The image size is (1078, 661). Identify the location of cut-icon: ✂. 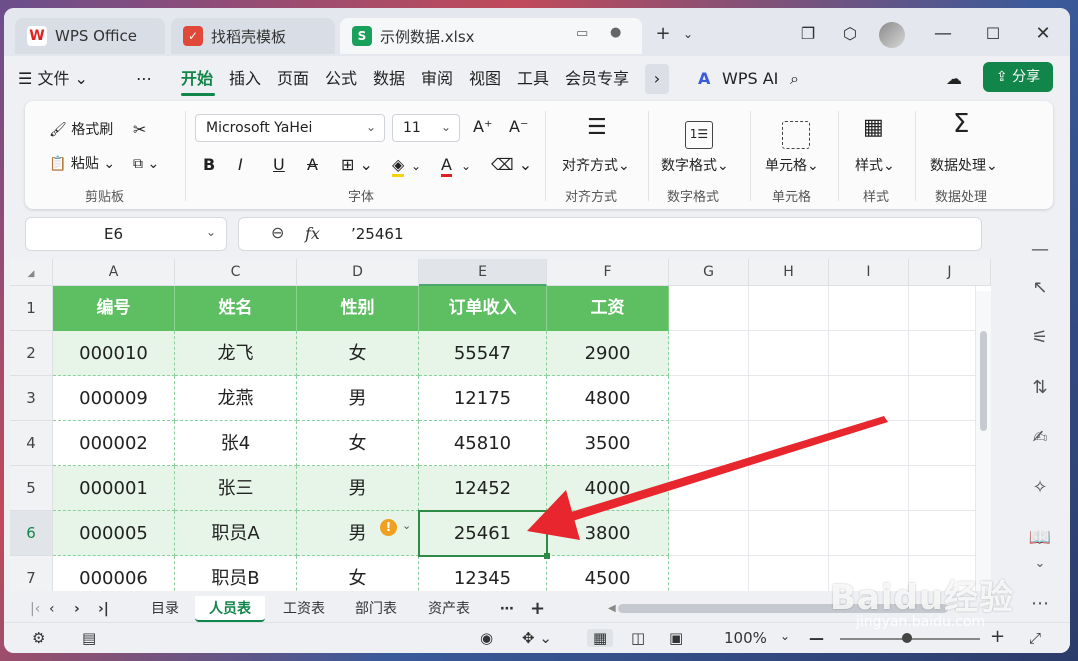
(139, 130).